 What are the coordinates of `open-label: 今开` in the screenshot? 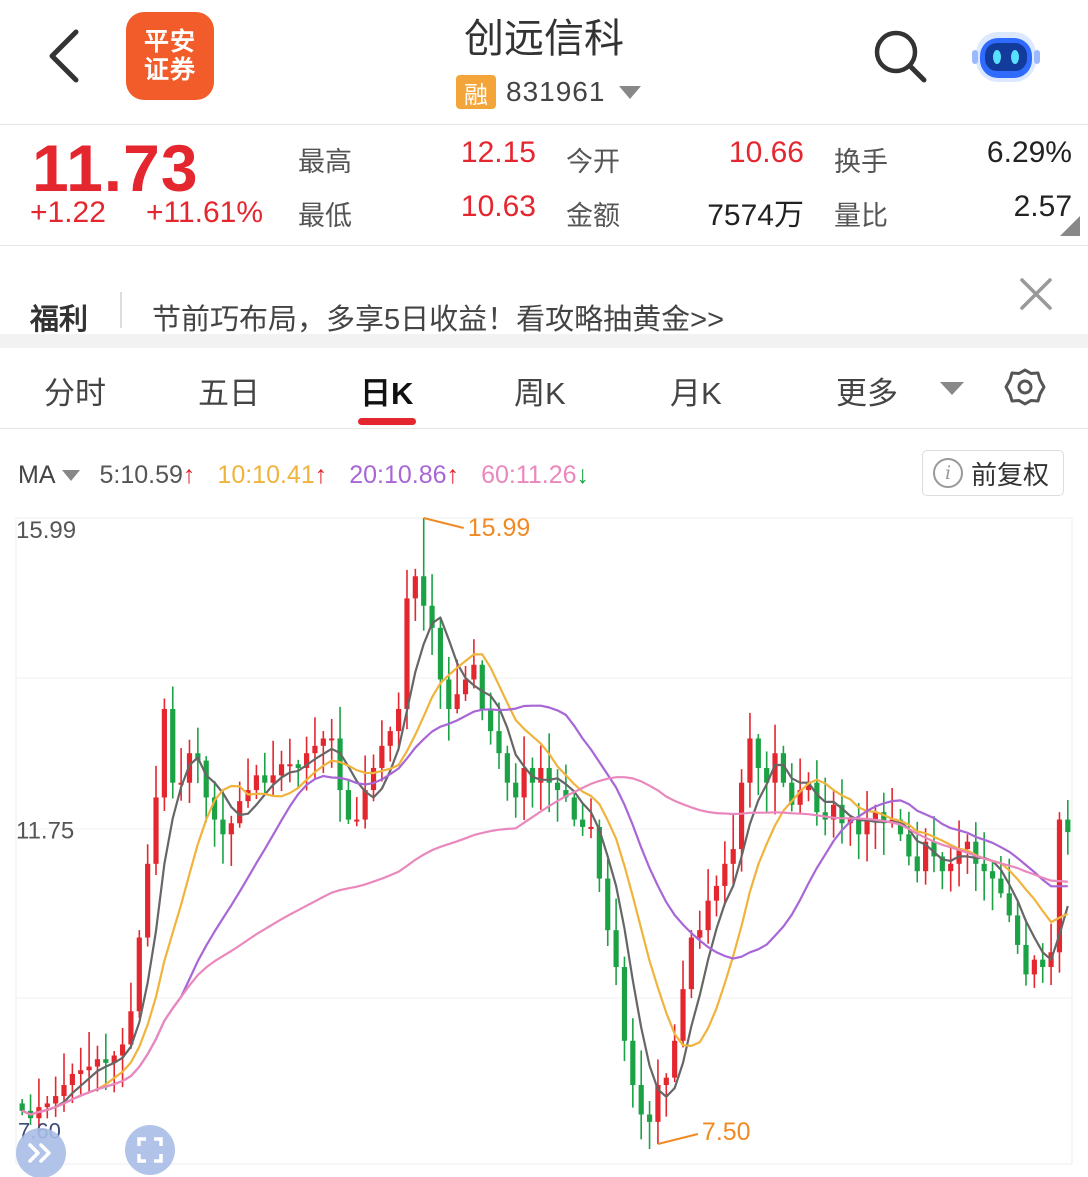 It's located at (593, 162).